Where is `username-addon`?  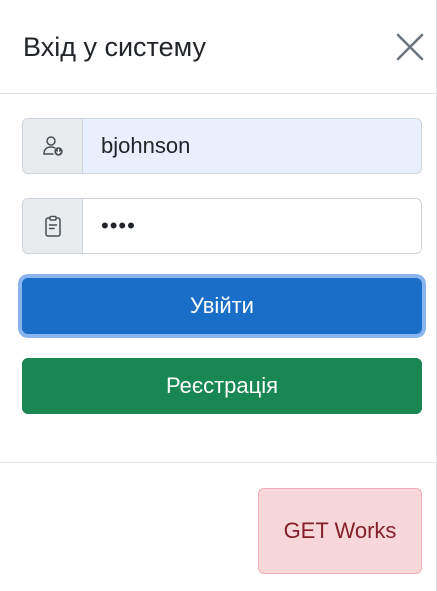
username-addon is located at coordinates (52, 146).